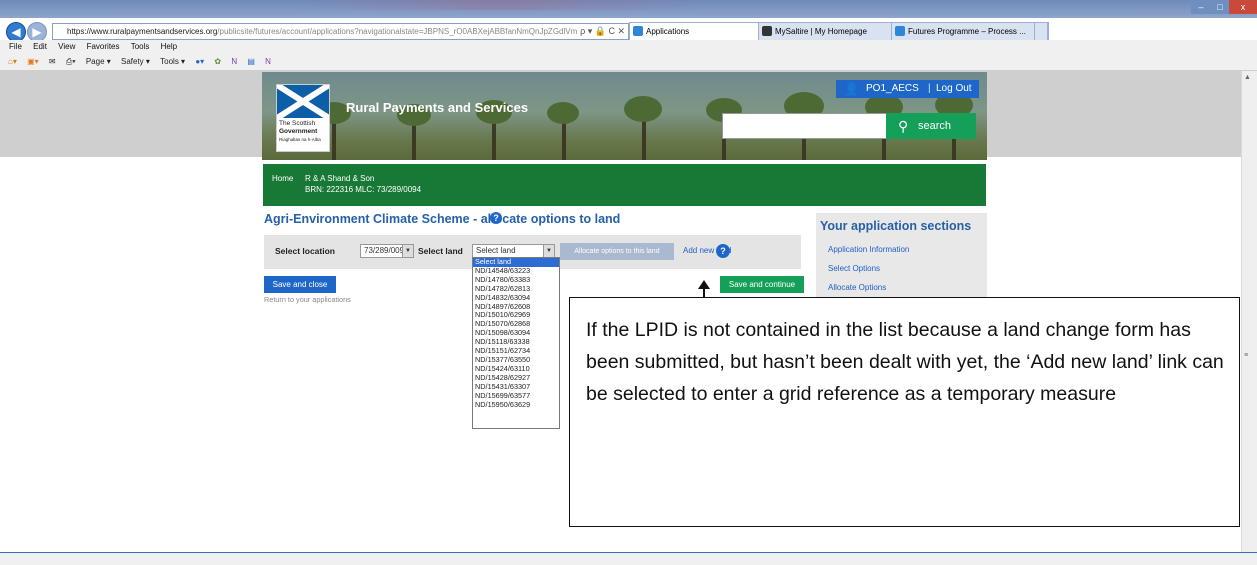  Describe the element at coordinates (1201, 7) in the screenshot. I see `minimize-button: –` at that location.